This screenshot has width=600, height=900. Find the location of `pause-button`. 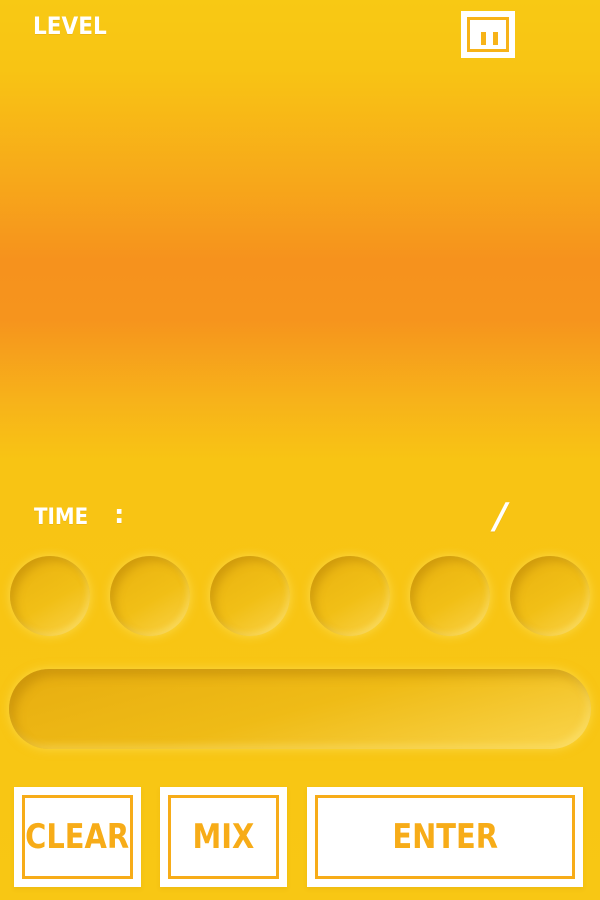

pause-button is located at coordinates (488, 34).